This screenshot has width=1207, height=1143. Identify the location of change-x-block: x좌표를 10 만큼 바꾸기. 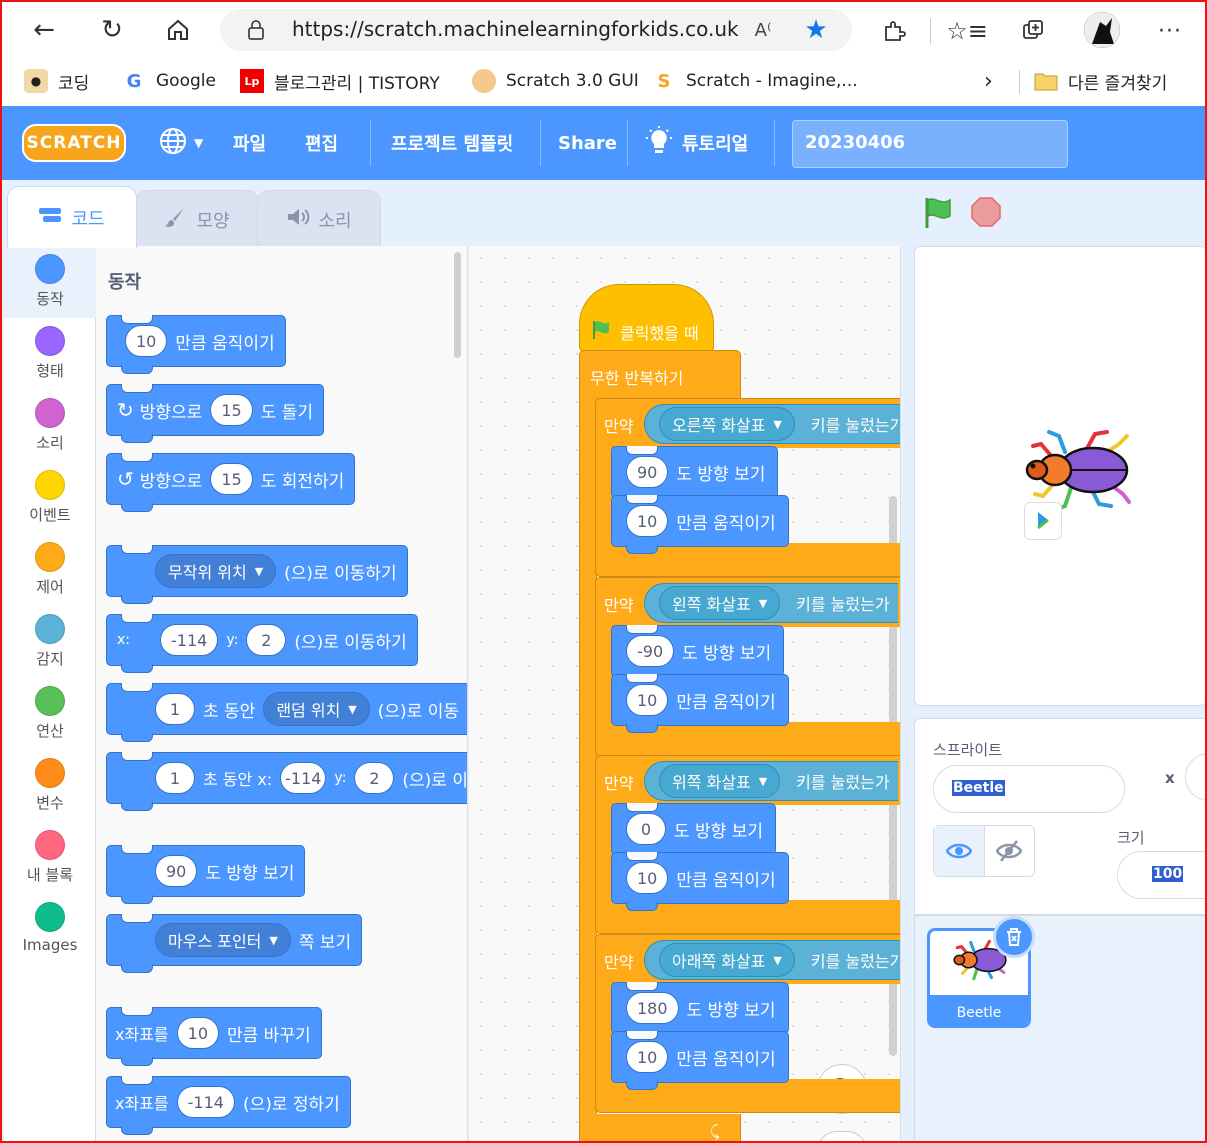
(214, 1036).